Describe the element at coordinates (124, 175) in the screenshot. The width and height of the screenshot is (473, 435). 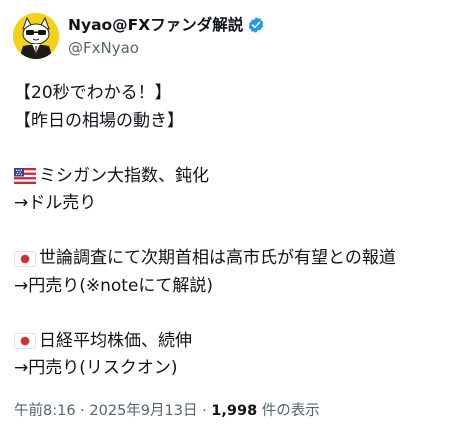
I see `tweet-line-text: ミシガン大指数、鈍化` at that location.